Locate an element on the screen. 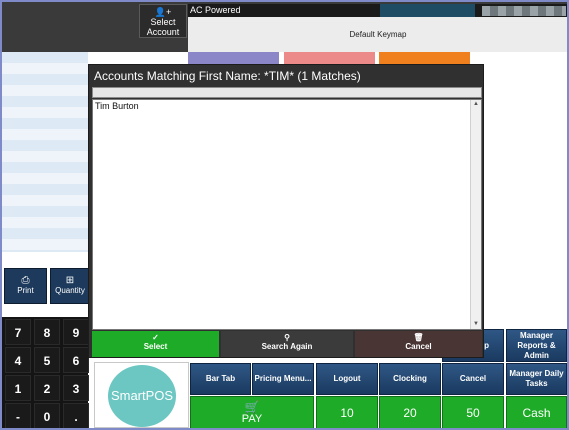 The width and height of the screenshot is (569, 430). key-6: 6 is located at coordinates (76, 360).